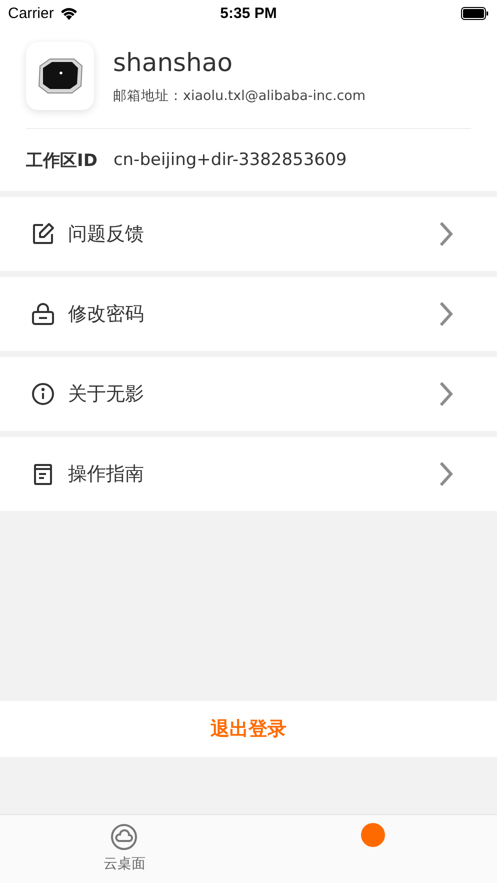  What do you see at coordinates (43, 394) in the screenshot?
I see `info-icon` at bounding box center [43, 394].